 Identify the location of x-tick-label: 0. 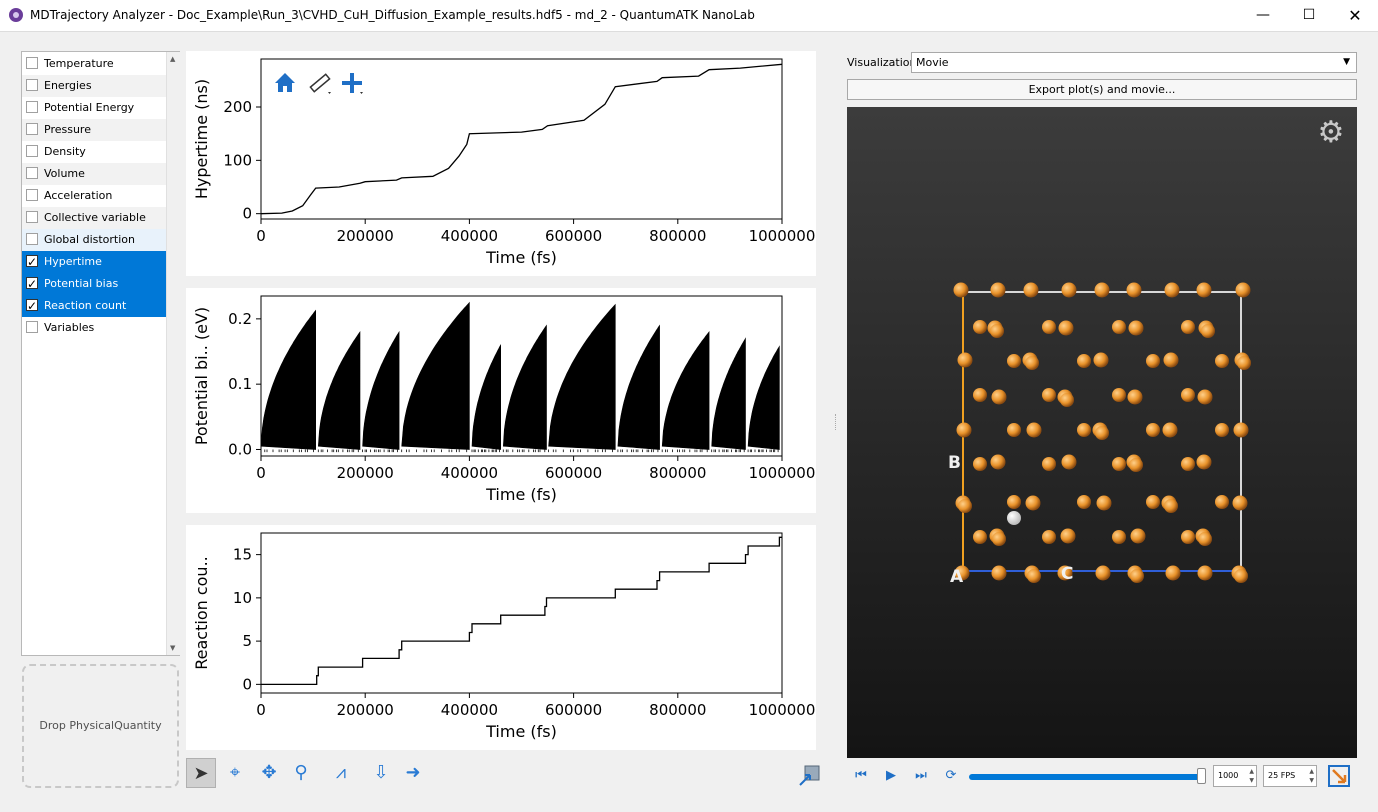
(261, 710).